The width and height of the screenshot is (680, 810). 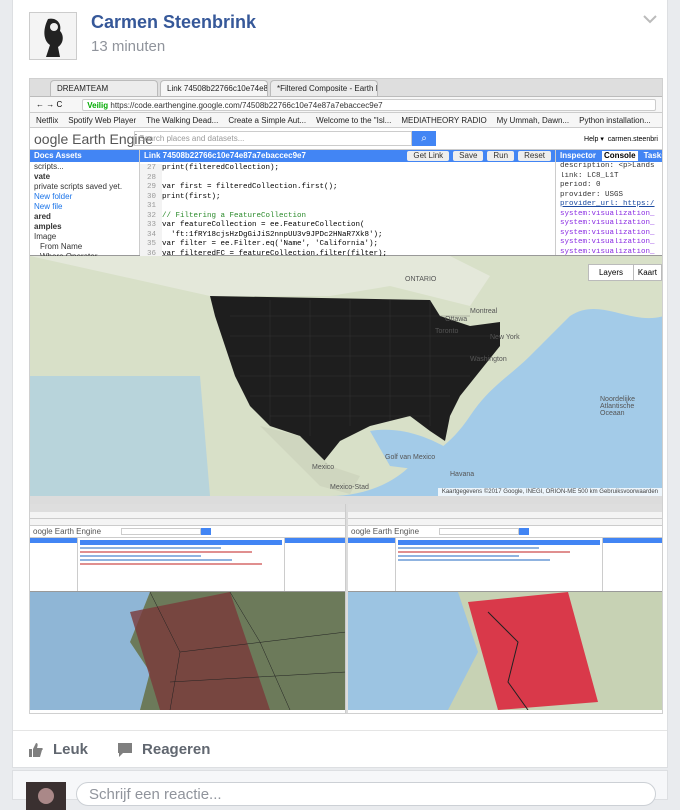 What do you see at coordinates (650, 19) in the screenshot?
I see `chevron-down-icon` at bounding box center [650, 19].